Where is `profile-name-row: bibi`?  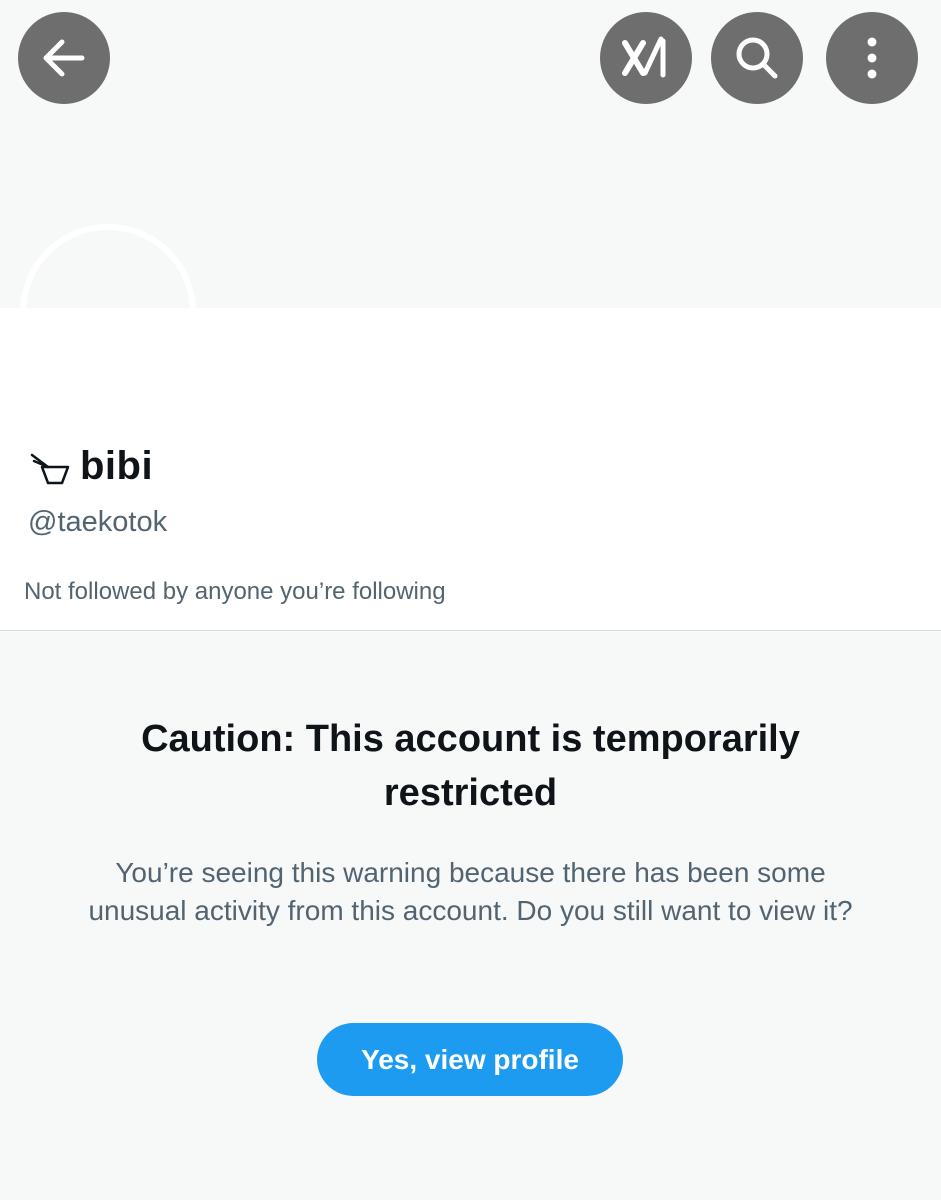
profile-name-row: bibi is located at coordinates (90, 466).